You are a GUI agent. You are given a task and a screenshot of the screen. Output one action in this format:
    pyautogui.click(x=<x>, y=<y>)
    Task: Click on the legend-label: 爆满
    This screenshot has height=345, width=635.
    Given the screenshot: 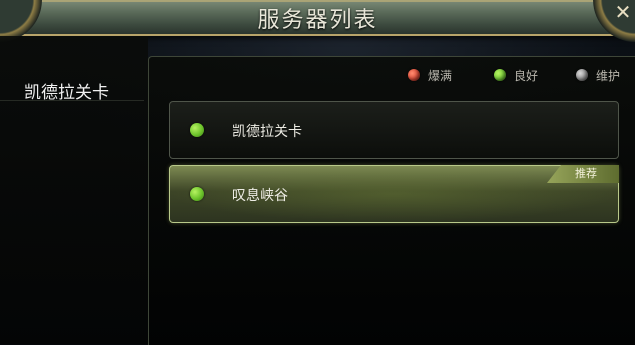 What is the action you would take?
    pyautogui.click(x=440, y=76)
    